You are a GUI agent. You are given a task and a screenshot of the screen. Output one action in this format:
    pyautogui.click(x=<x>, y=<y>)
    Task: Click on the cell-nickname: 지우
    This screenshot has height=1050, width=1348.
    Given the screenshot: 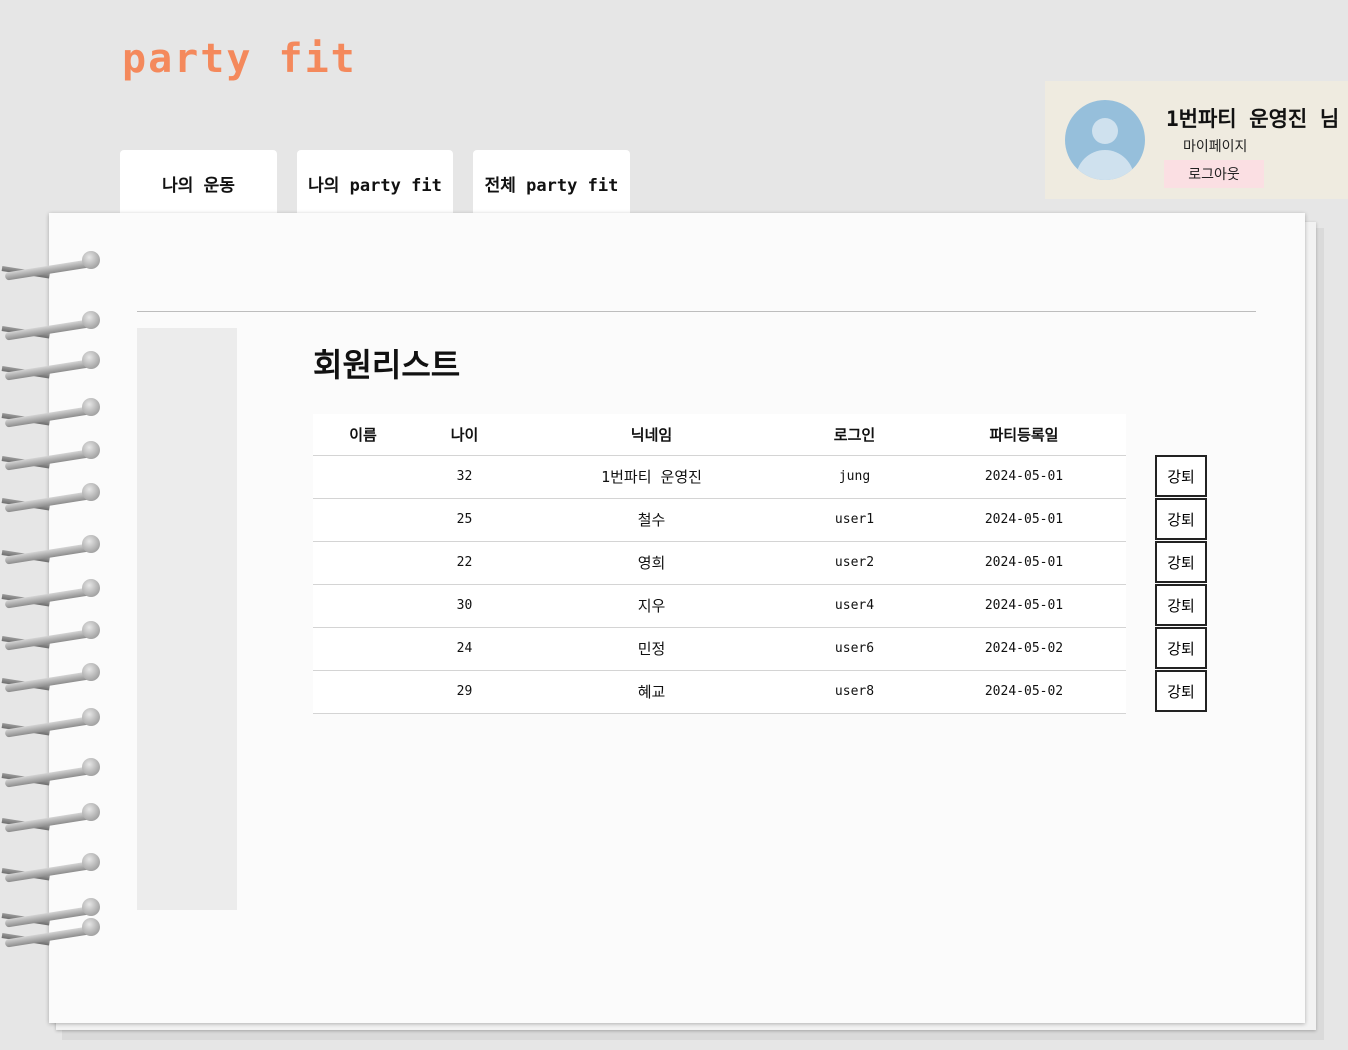 What is the action you would take?
    pyautogui.click(x=651, y=606)
    